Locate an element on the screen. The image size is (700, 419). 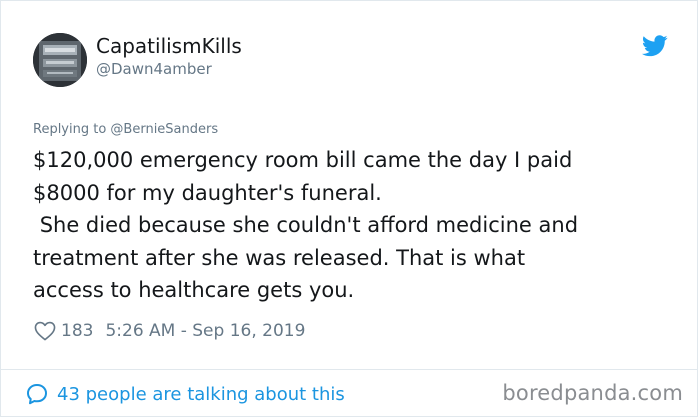
avatar is located at coordinates (60, 60).